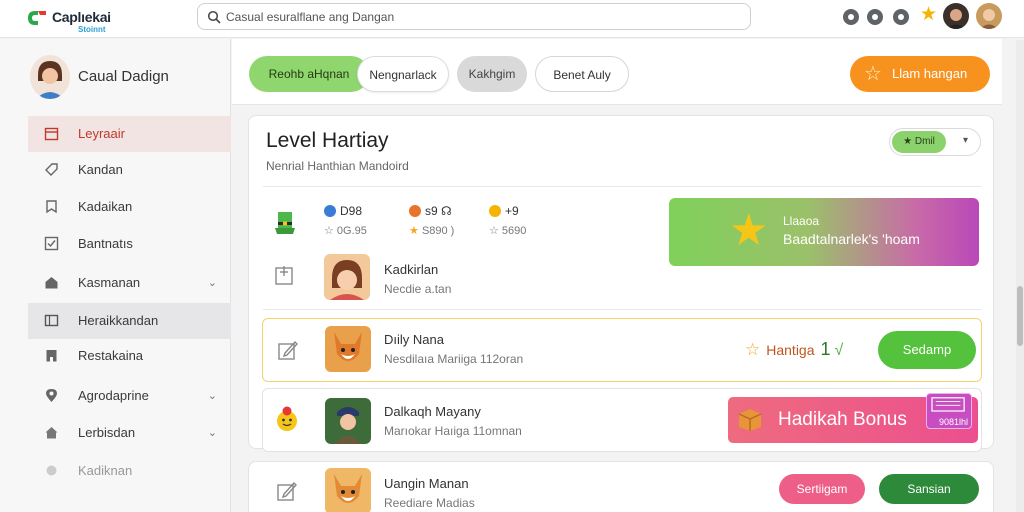  I want to click on search-bar, so click(474, 16).